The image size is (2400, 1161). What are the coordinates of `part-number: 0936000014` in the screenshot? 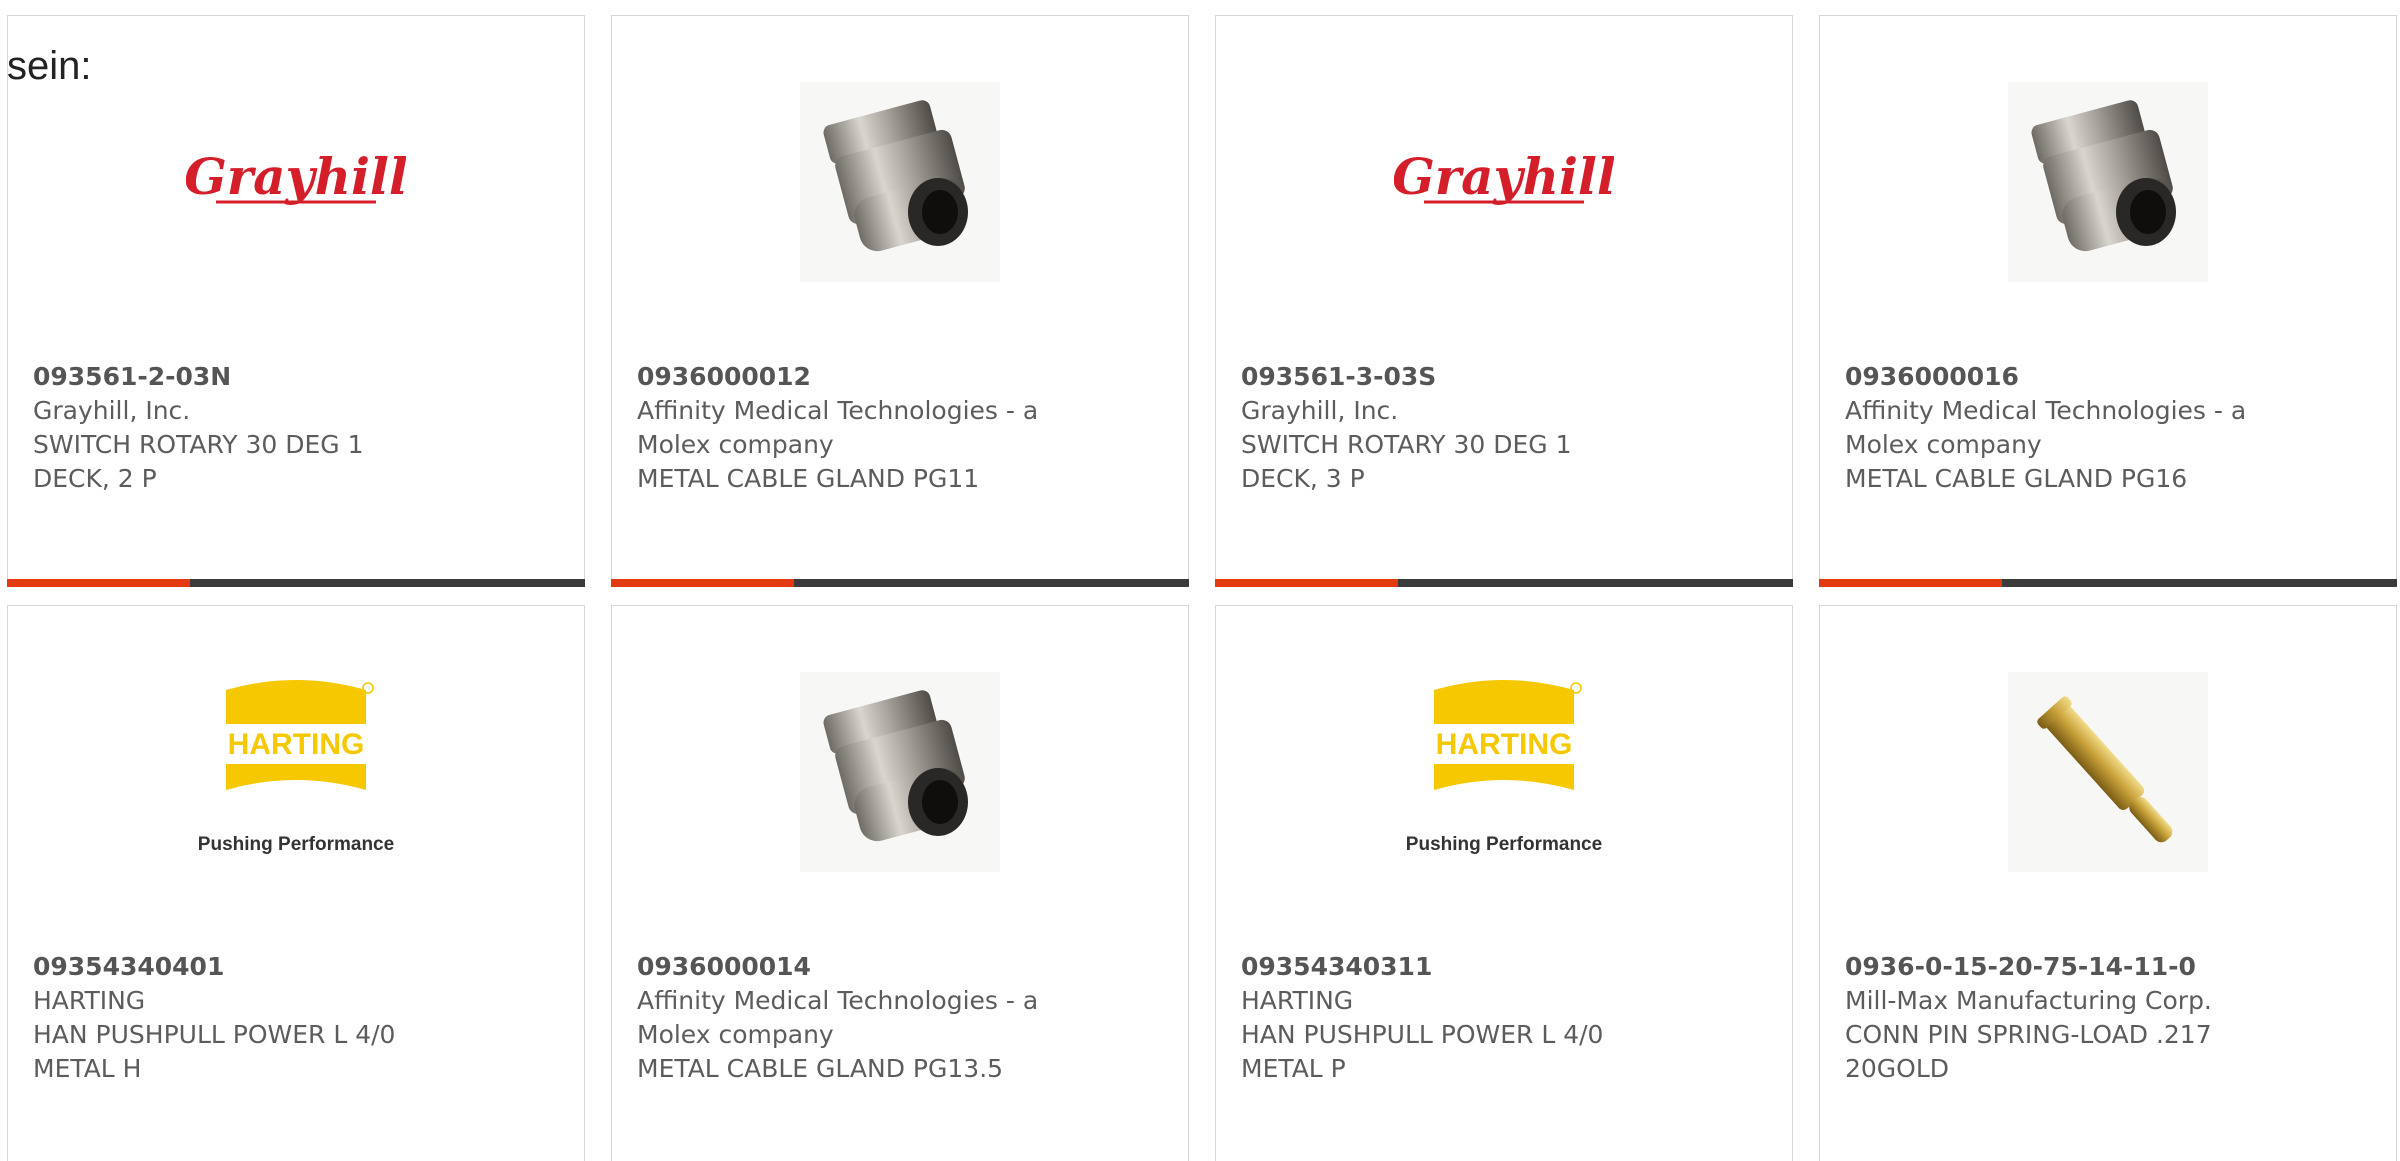 It's located at (857, 967).